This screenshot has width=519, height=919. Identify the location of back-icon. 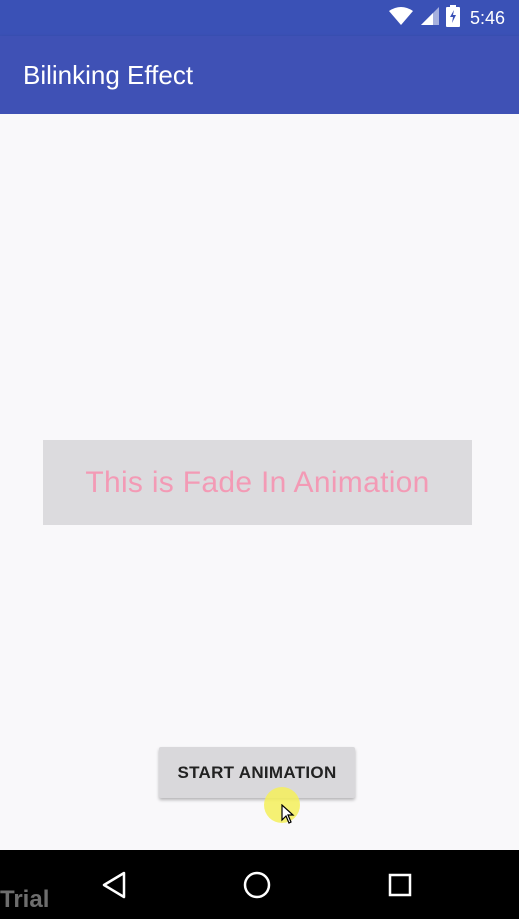
(114, 885).